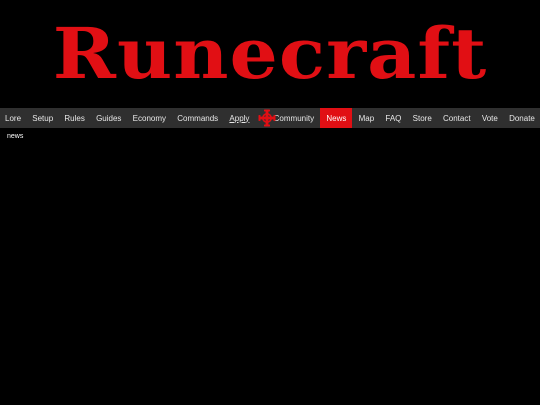  I want to click on nav-item-guides: Guides, so click(108, 118).